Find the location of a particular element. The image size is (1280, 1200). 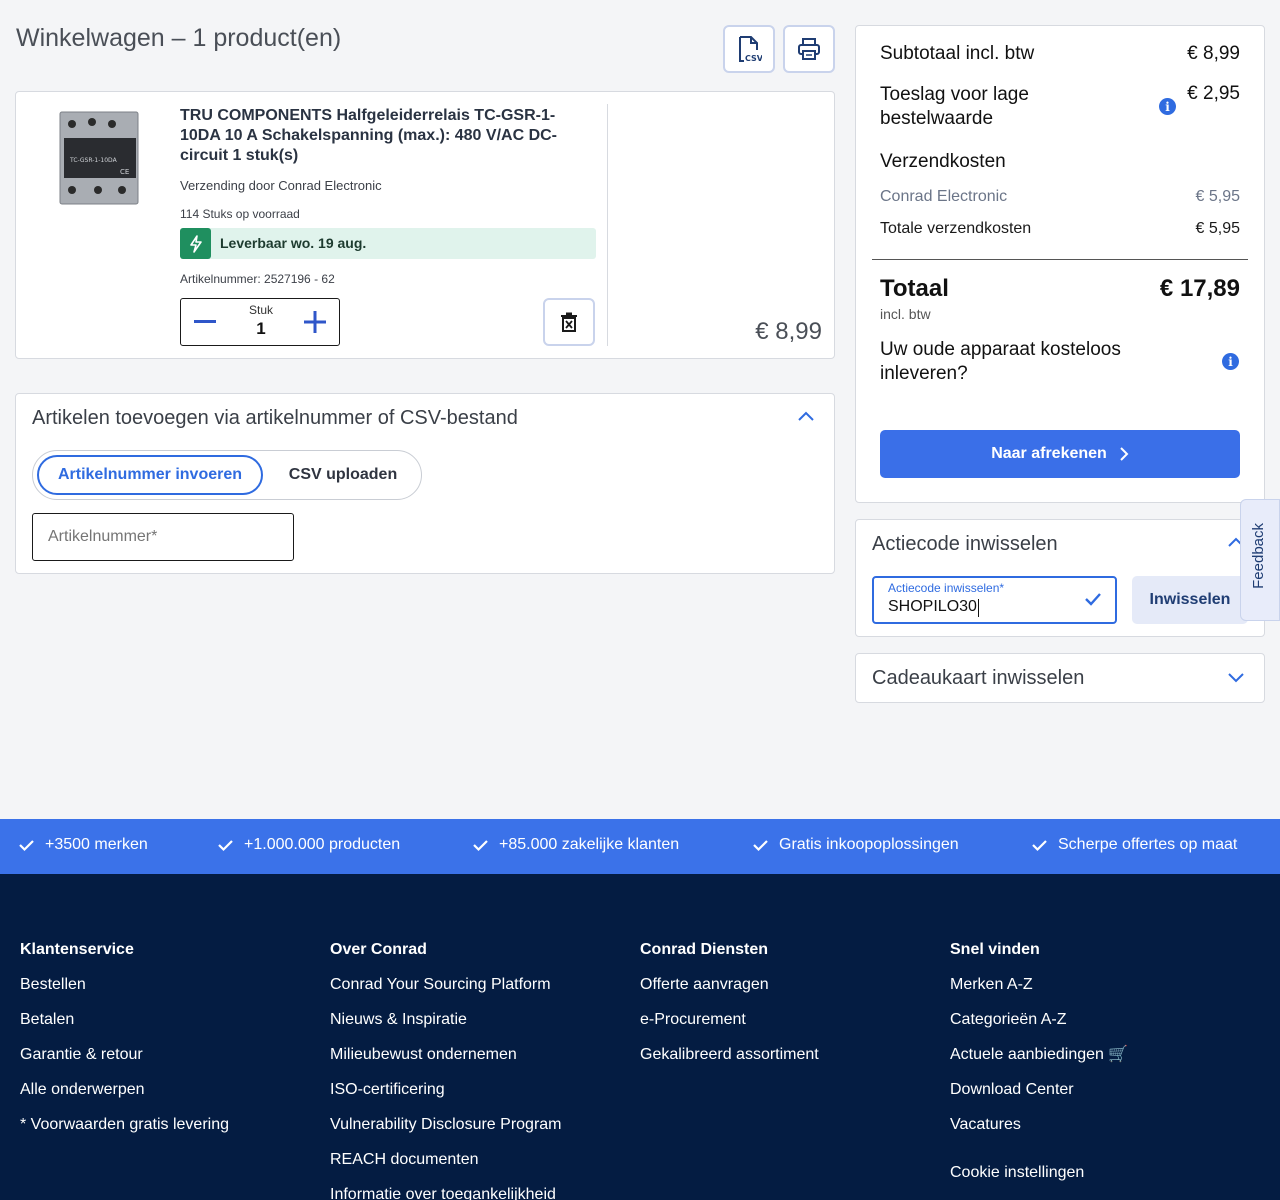

checkout-button: Naar afrekenen is located at coordinates (1060, 454).